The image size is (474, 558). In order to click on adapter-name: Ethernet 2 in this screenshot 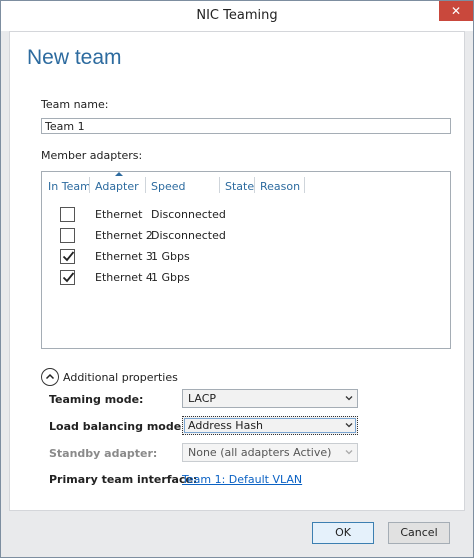, I will do `click(124, 235)`.